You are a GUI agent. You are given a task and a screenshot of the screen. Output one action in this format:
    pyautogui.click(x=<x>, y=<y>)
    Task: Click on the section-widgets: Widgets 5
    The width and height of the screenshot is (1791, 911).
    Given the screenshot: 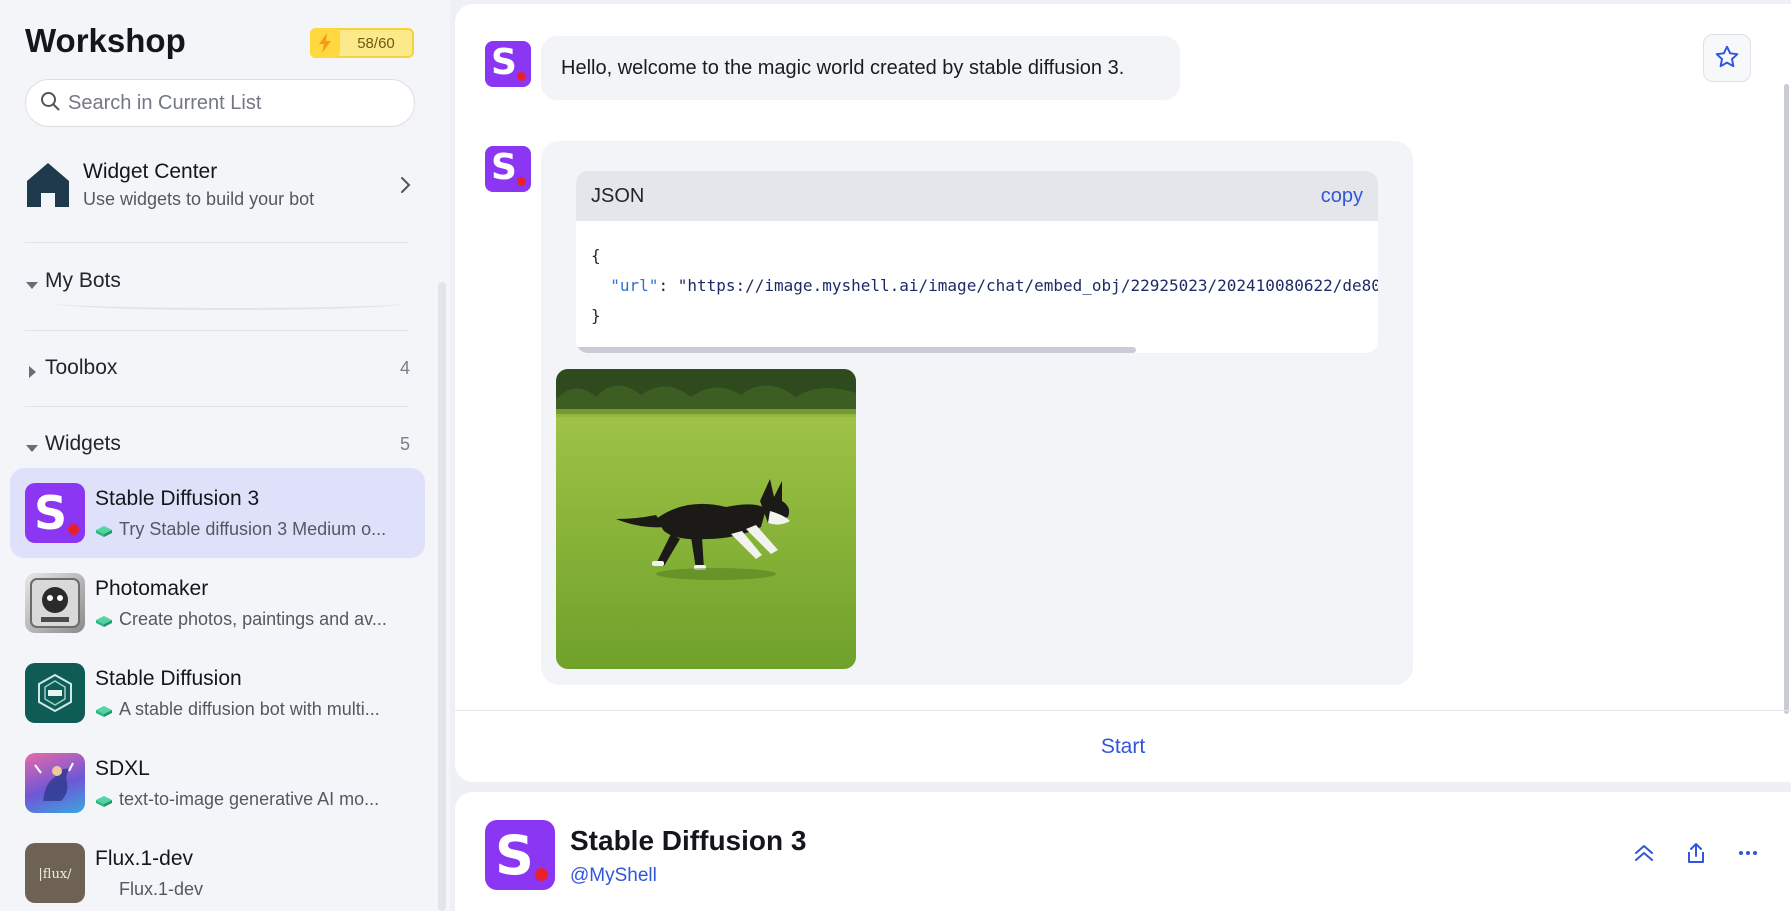 What is the action you would take?
    pyautogui.click(x=217, y=444)
    